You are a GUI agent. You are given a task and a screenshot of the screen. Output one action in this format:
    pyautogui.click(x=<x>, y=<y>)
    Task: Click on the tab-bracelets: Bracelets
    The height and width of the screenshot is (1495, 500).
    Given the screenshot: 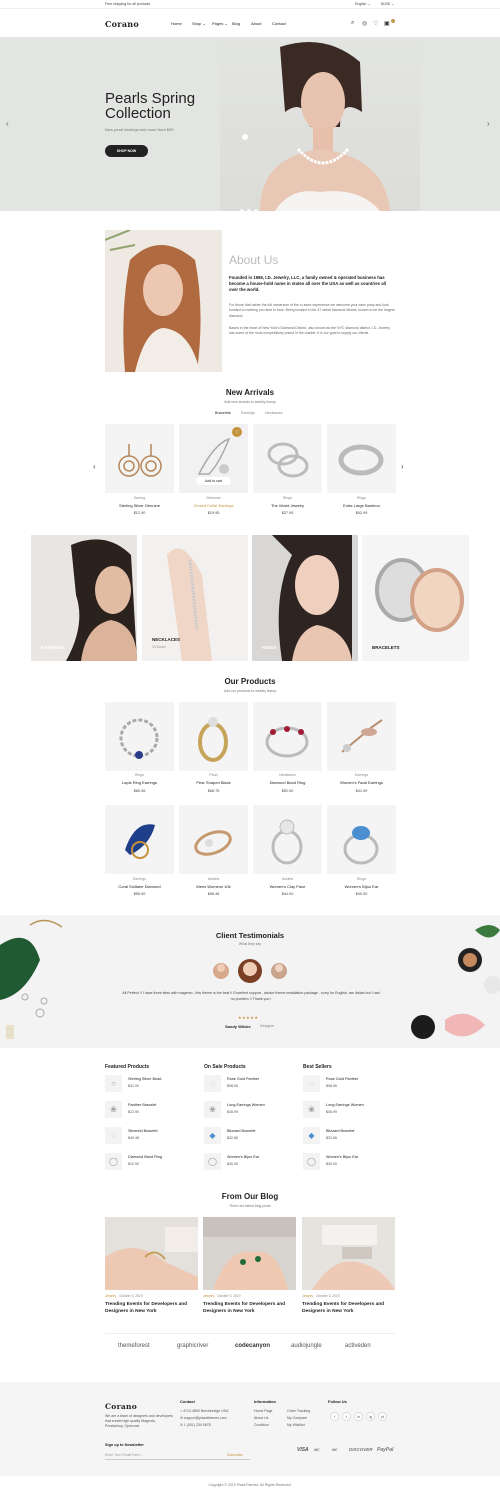 What is the action you would take?
    pyautogui.click(x=223, y=413)
    